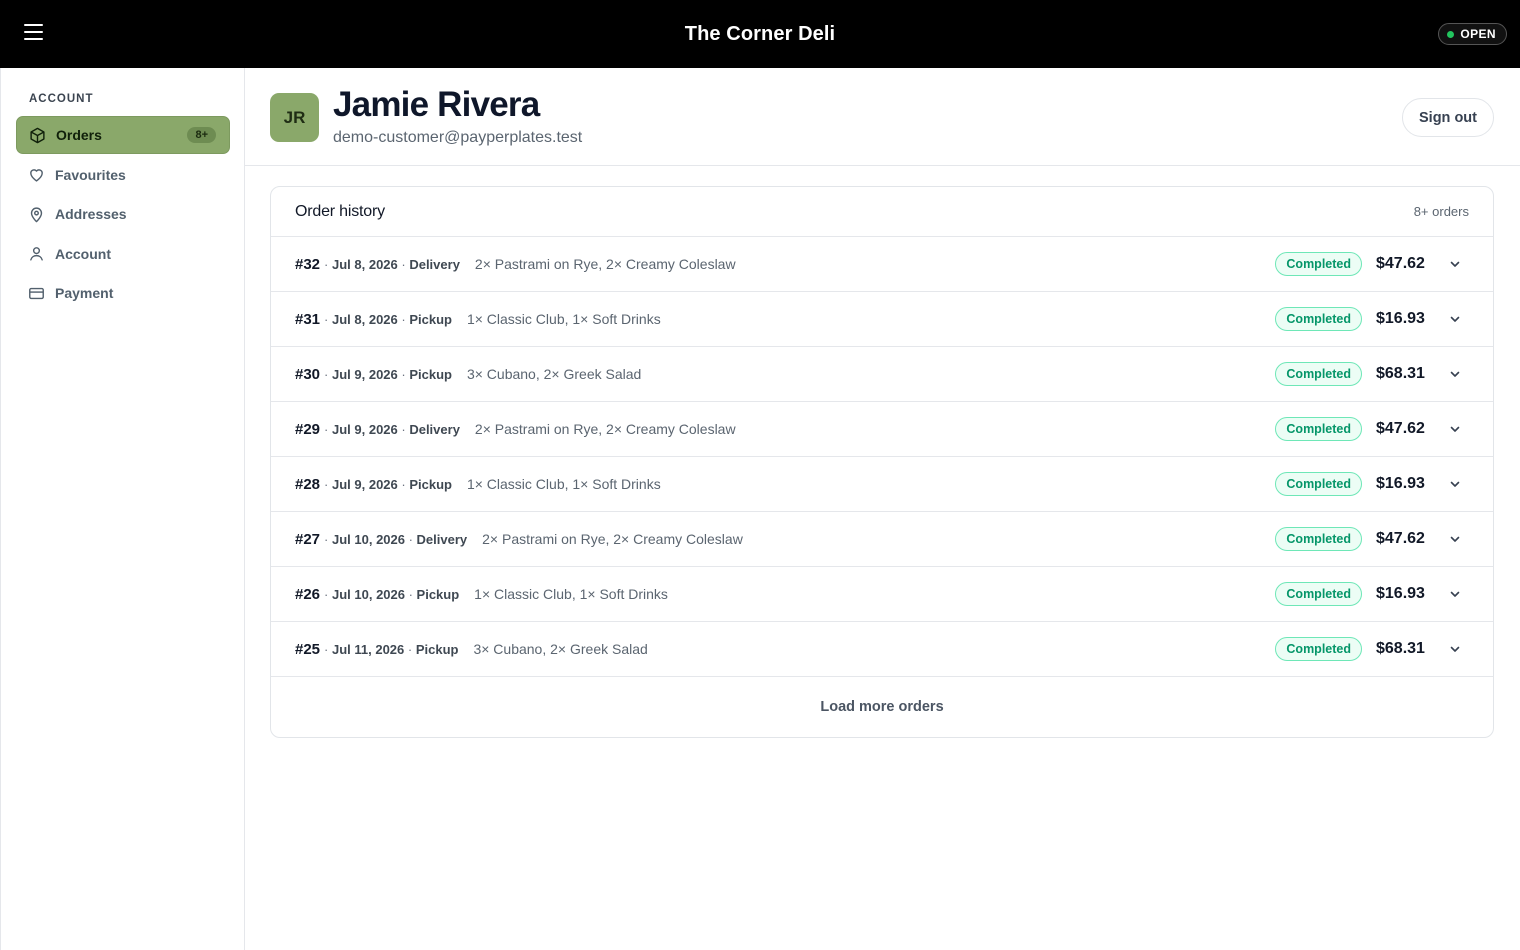 This screenshot has width=1520, height=950. What do you see at coordinates (882, 707) in the screenshot?
I see `load-more-button: Load more orders` at bounding box center [882, 707].